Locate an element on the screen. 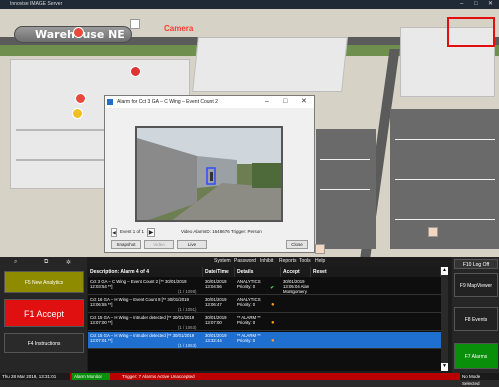  row-datetime: 30/01/2019 13:06:47 is located at coordinates (216, 302).